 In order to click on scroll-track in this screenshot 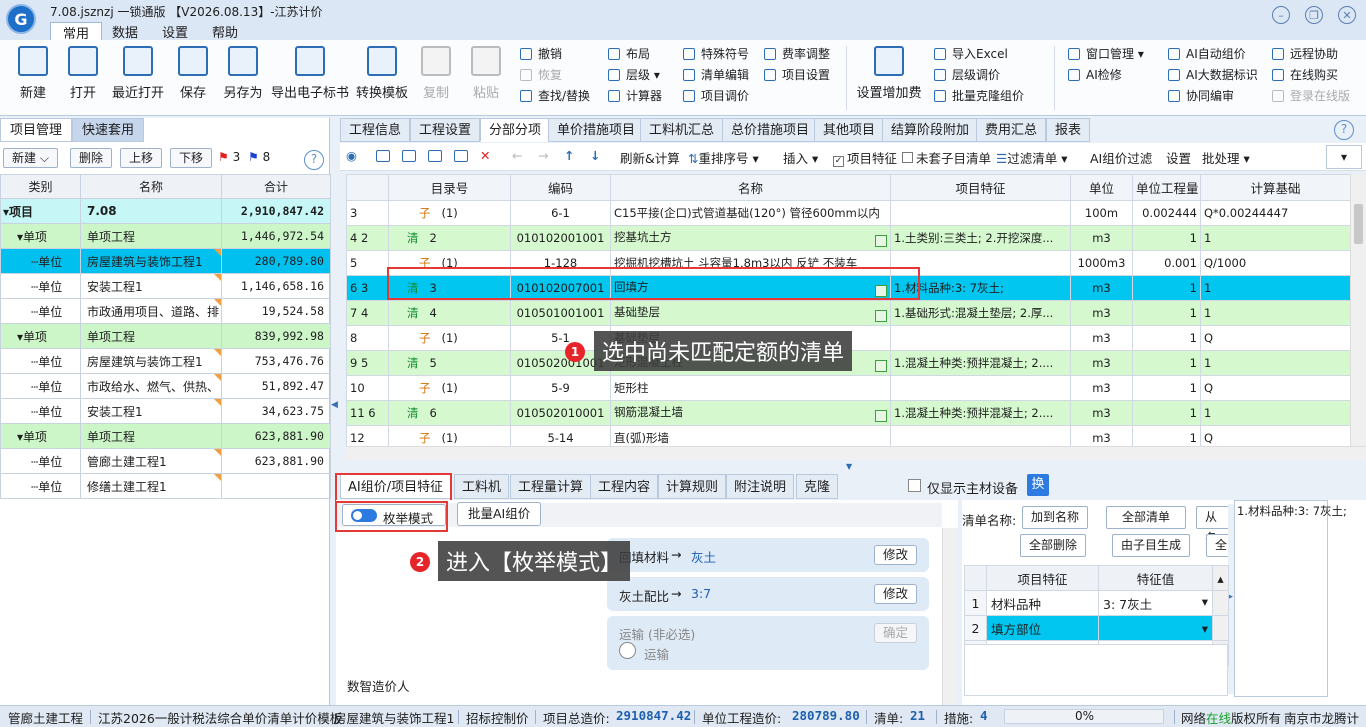, I will do `click(1220, 628)`.